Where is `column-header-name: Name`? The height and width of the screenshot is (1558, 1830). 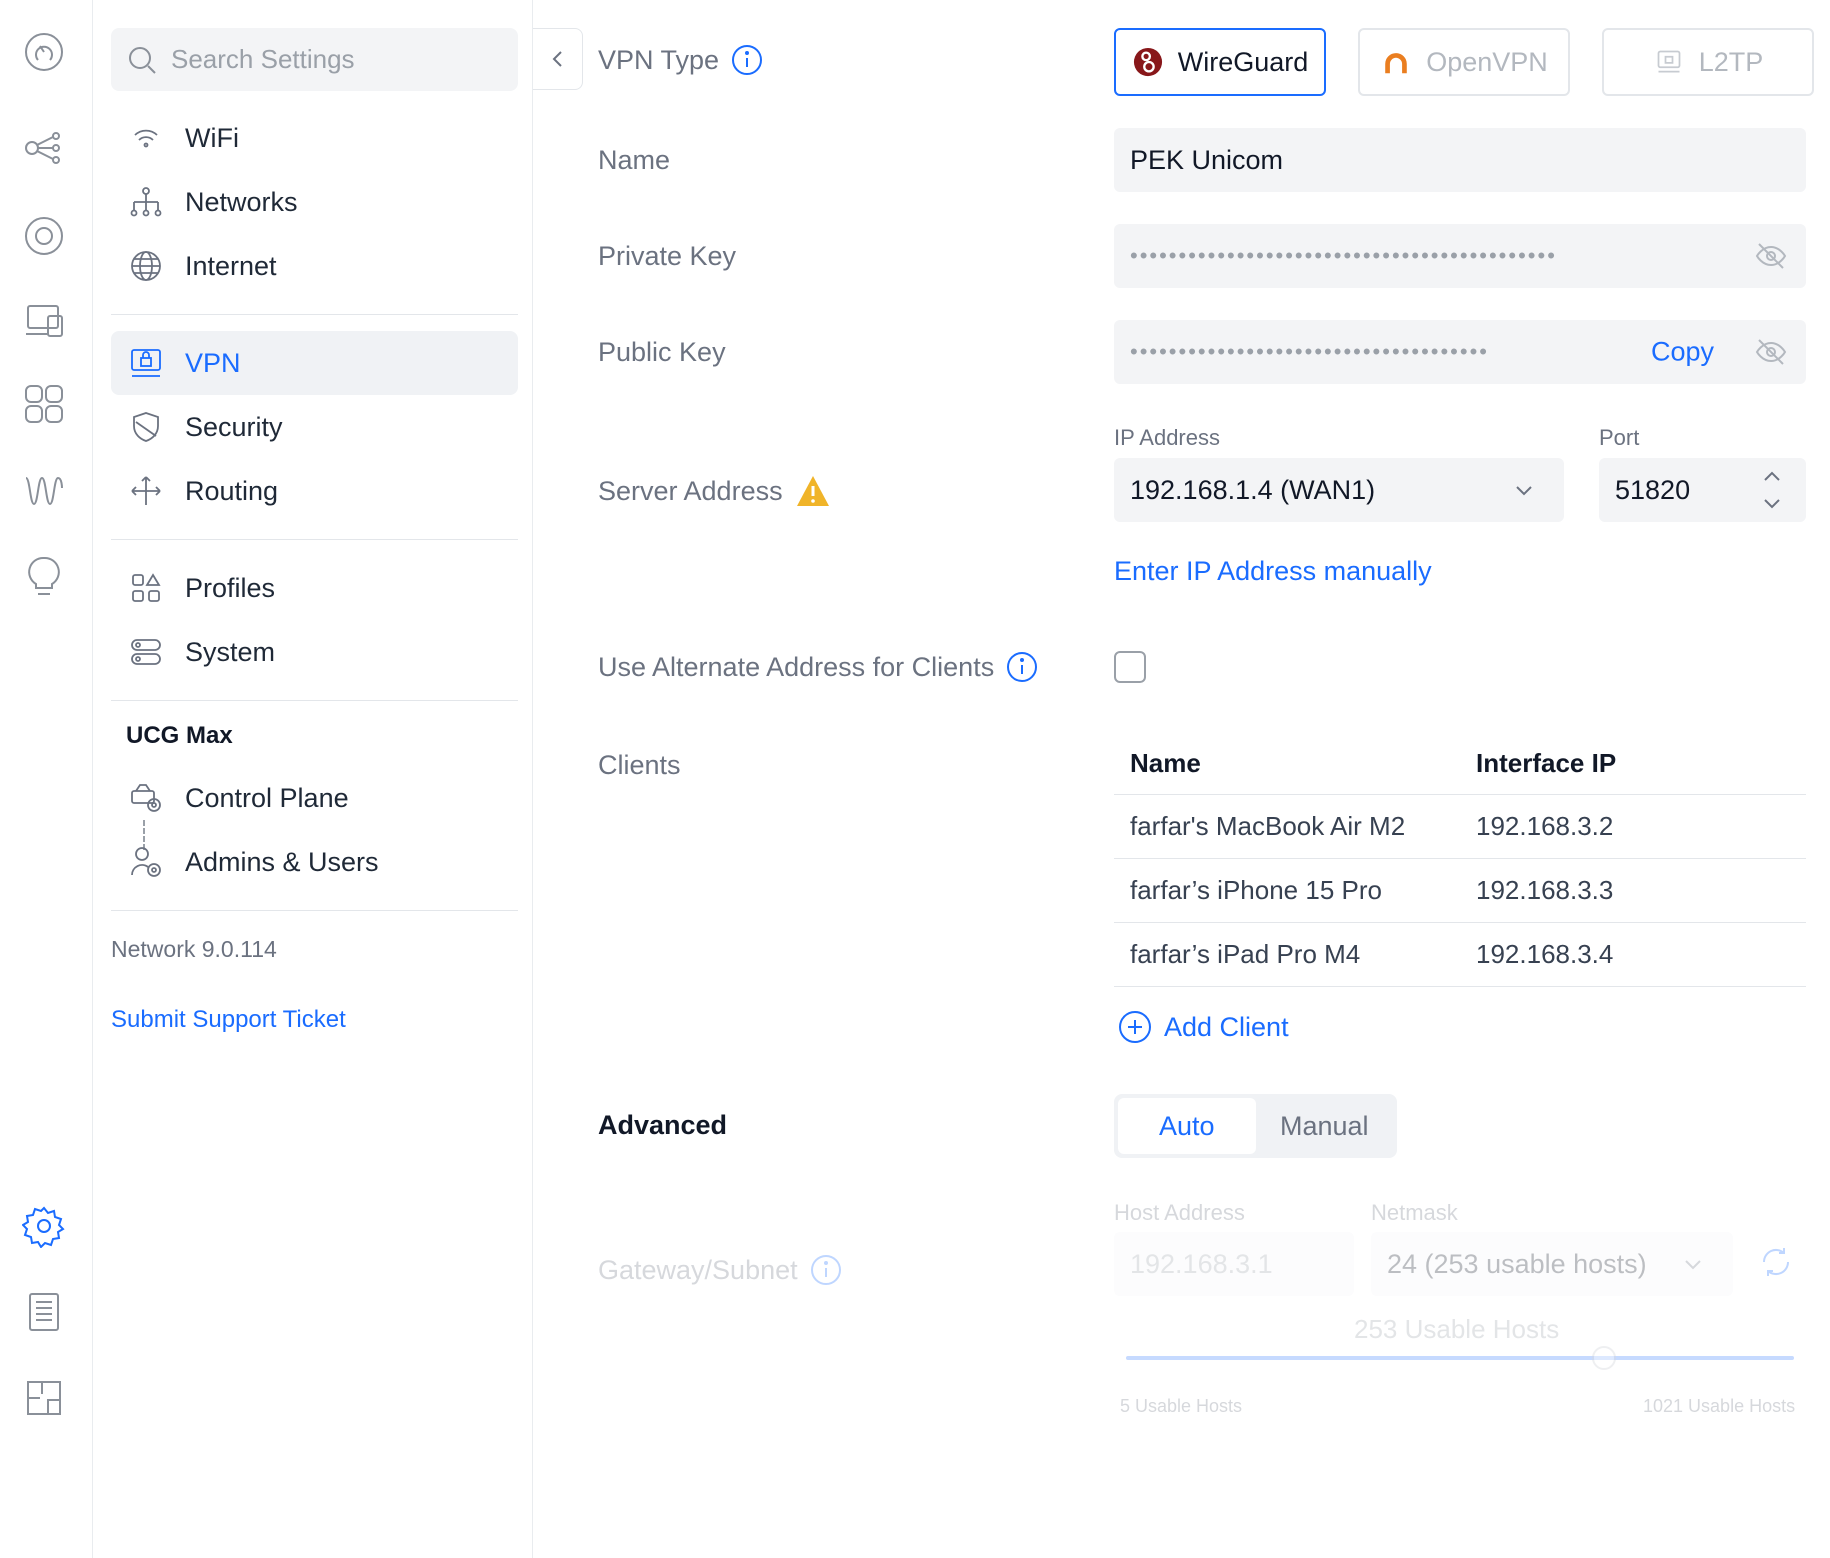
column-header-name: Name is located at coordinates (1287, 764).